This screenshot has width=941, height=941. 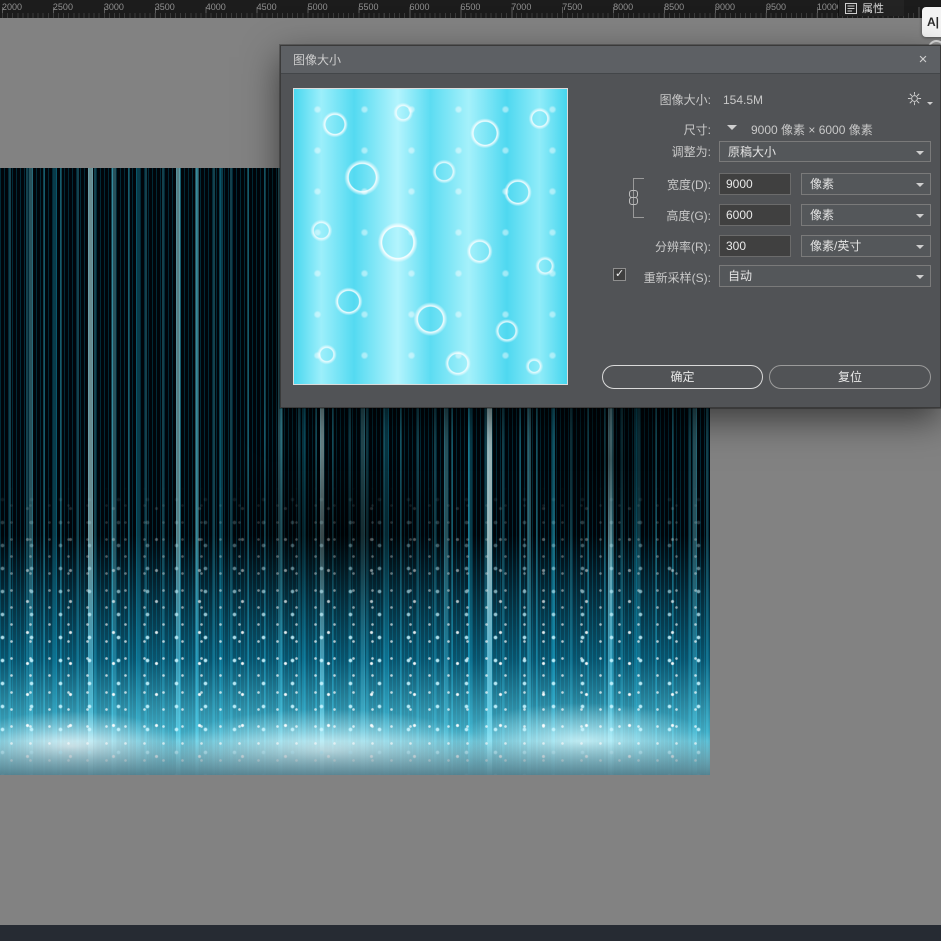 I want to click on resample-label: 重新采样(S):, so click(x=677, y=278).